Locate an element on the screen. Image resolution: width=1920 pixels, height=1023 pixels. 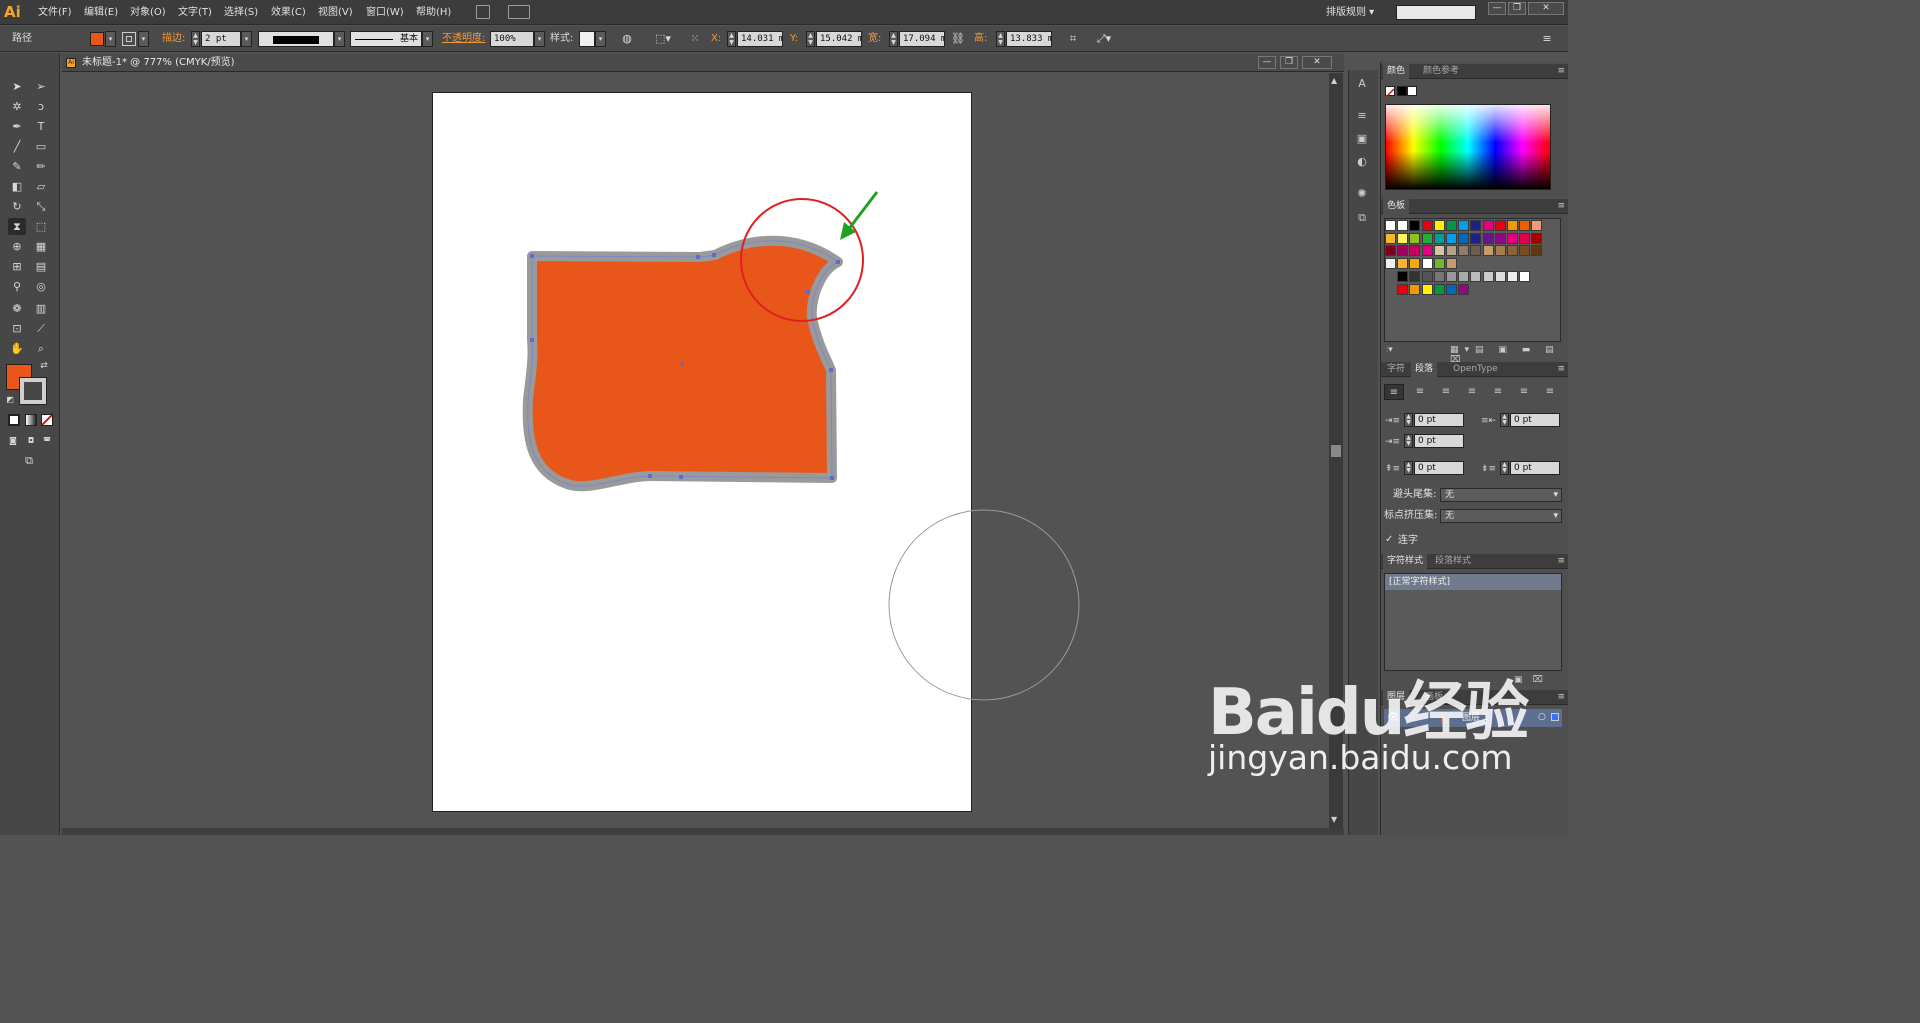
align-center-icon: ≡ is located at coordinates (1420, 392).